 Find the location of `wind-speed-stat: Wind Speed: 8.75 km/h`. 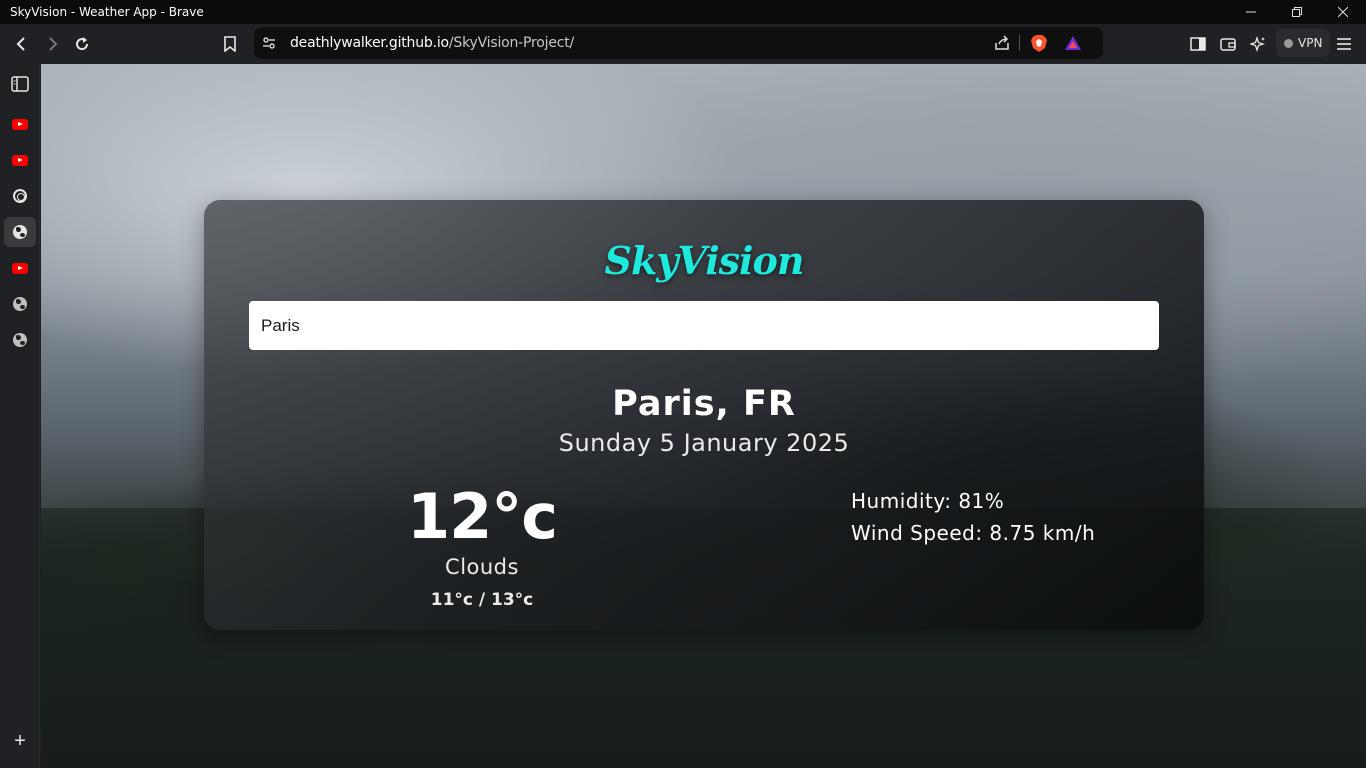

wind-speed-stat: Wind Speed: 8.75 km/h is located at coordinates (973, 533).